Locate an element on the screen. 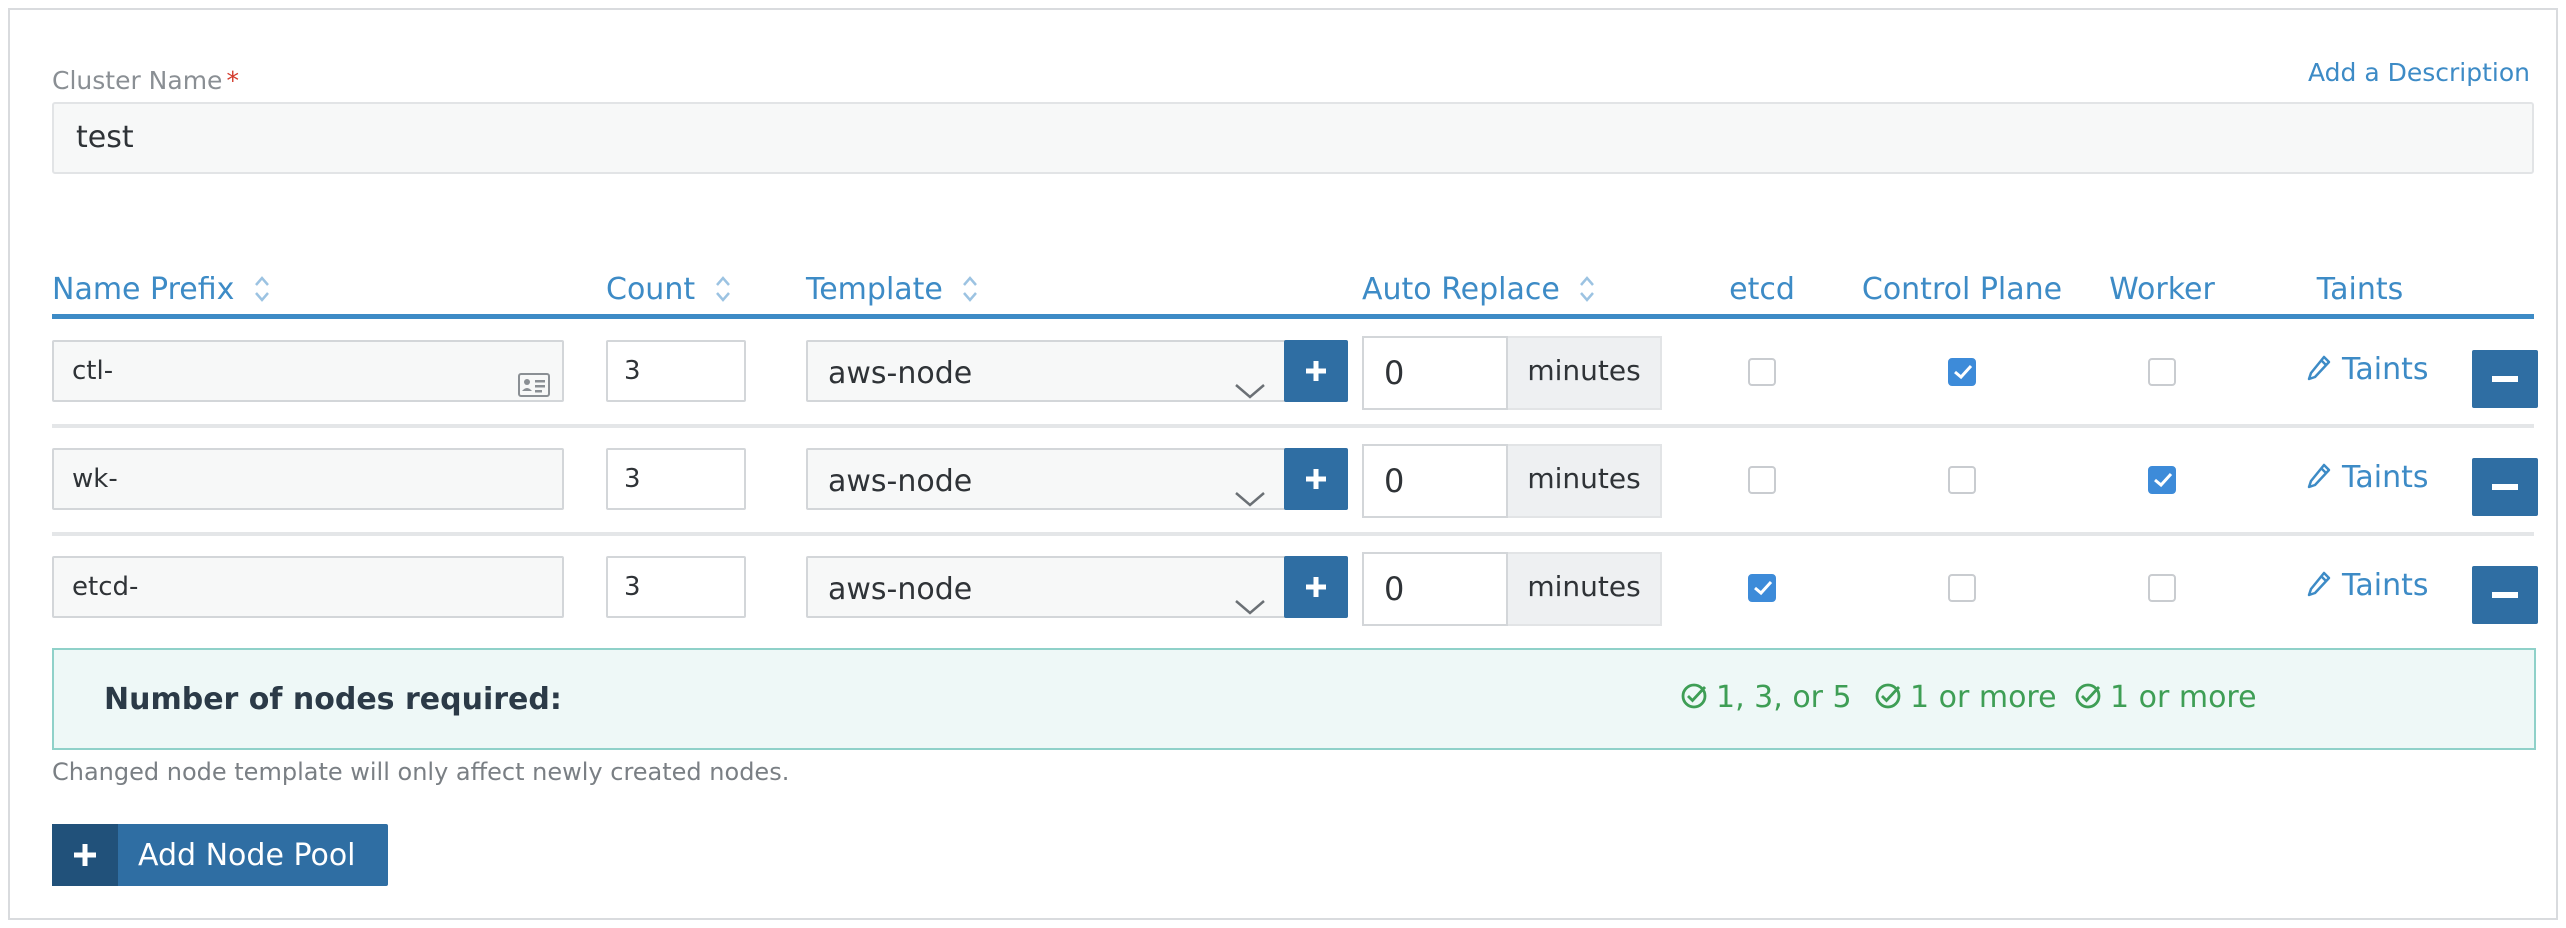  header-etcd: etcd is located at coordinates (1762, 289).